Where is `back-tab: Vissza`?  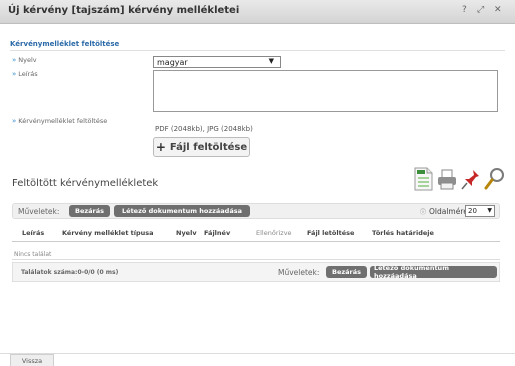
back-tab: Vissza is located at coordinates (32, 360).